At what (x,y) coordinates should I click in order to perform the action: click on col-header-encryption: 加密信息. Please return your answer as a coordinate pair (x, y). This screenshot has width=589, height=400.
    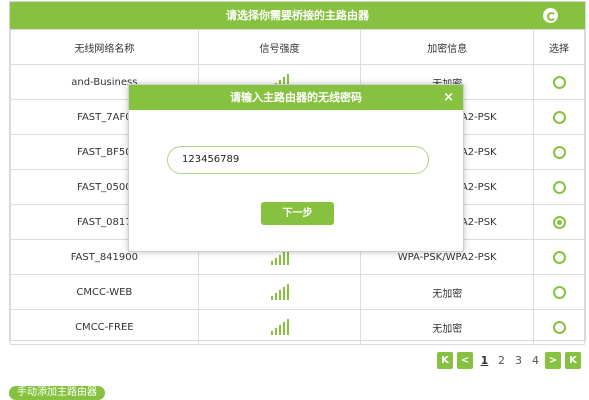
    Looking at the image, I should click on (447, 47).